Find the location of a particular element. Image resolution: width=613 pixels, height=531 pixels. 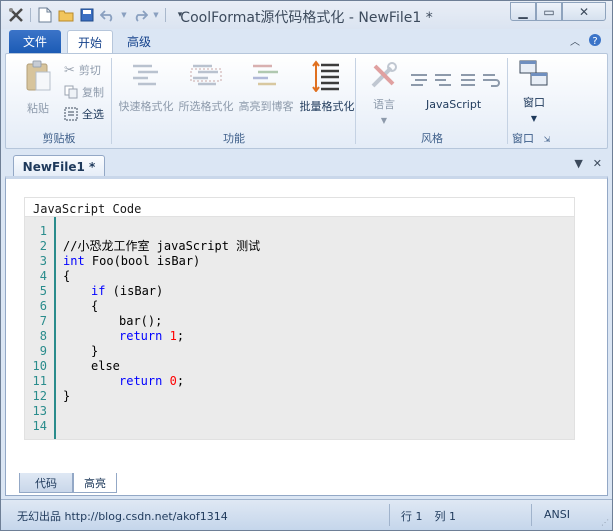

dialog-launcher-icon: ⇲ is located at coordinates (547, 139).